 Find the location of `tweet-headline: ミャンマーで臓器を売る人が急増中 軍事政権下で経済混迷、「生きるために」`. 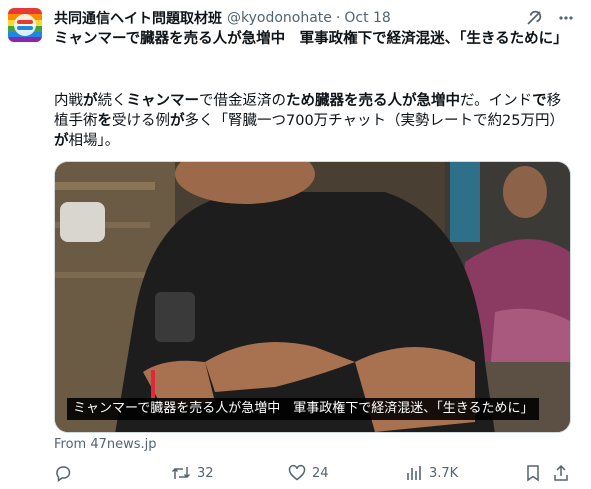

tweet-headline: ミャンマーで臓器を売る人が急増中 軍事政権下で経済混迷、「生きるために」 is located at coordinates (311, 39).